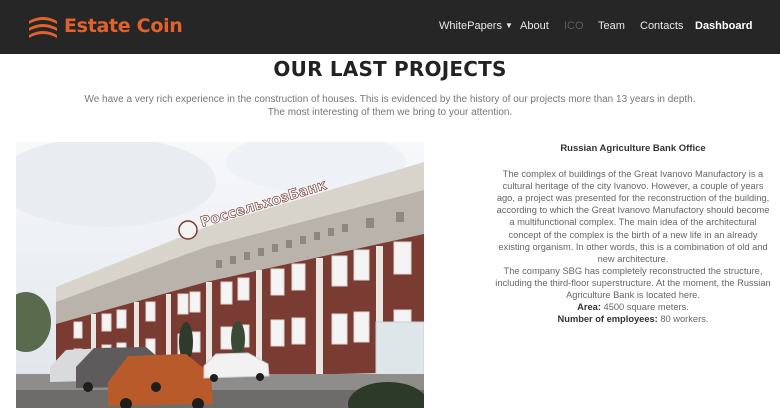  Describe the element at coordinates (723, 26) in the screenshot. I see `nav-dashboard: Dashboard` at that location.